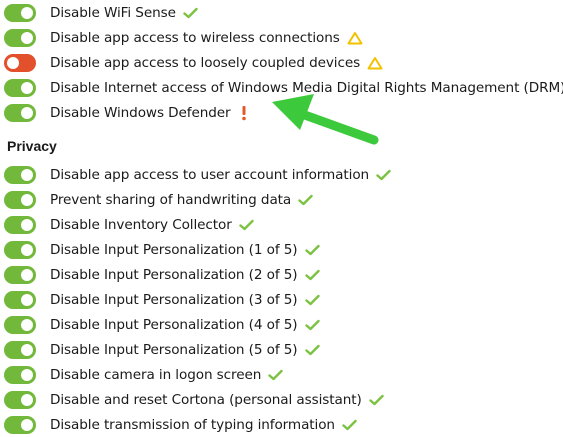 The height and width of the screenshot is (437, 563). What do you see at coordinates (32, 146) in the screenshot?
I see `section-title-privacy: Privacy` at bounding box center [32, 146].